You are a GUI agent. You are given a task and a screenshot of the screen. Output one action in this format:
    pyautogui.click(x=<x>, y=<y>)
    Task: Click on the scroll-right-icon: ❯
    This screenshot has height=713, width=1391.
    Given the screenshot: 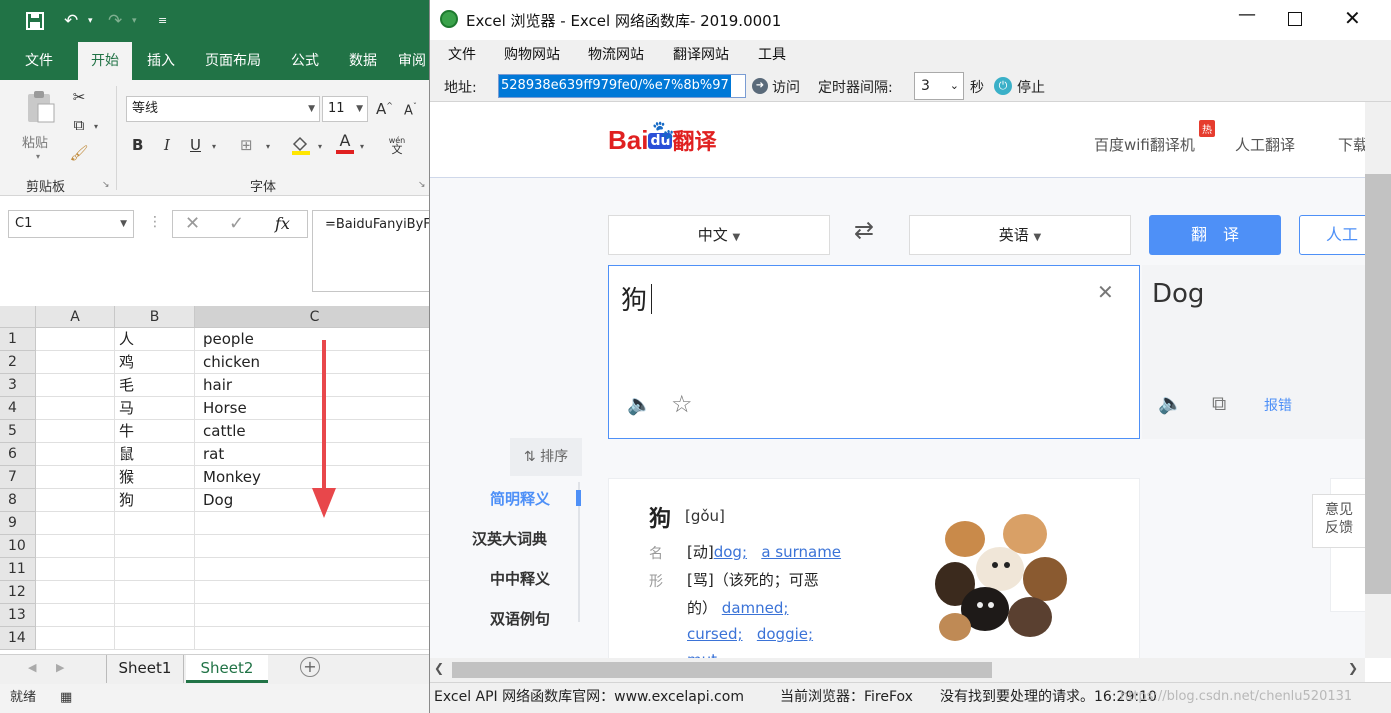 What is the action you would take?
    pyautogui.click(x=1353, y=668)
    